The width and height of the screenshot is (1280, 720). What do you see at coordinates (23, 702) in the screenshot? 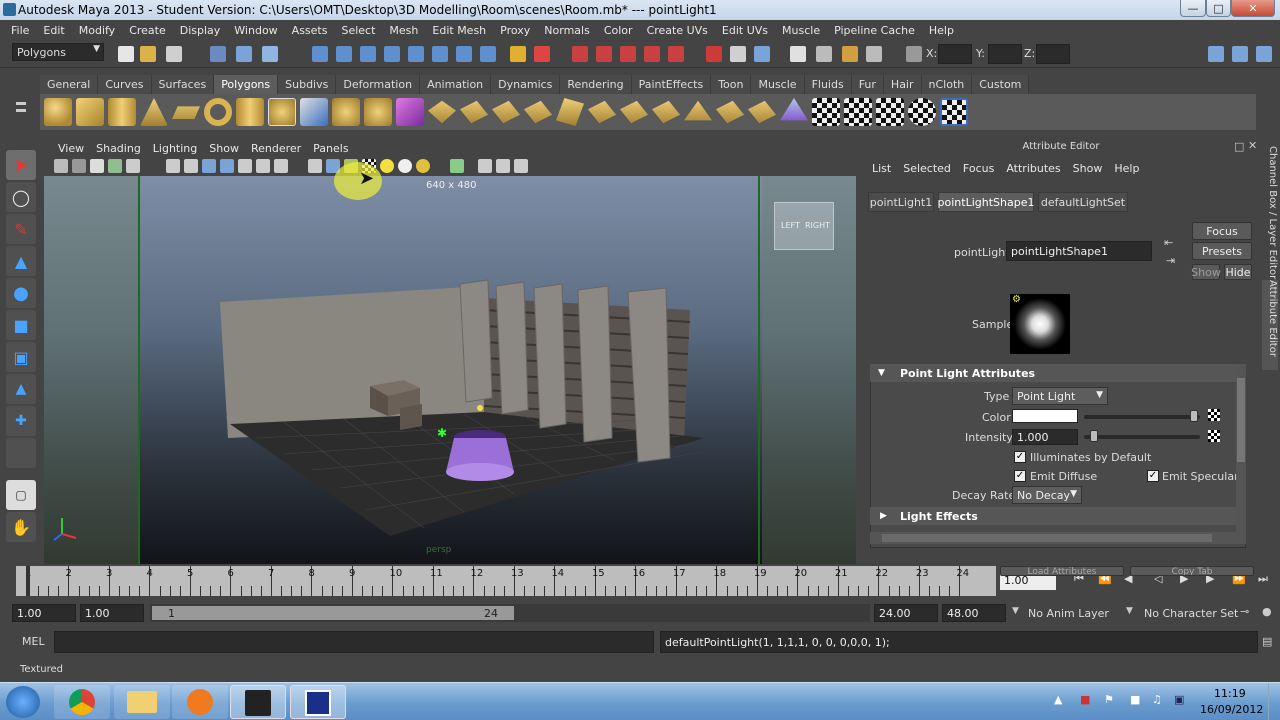
I see `start-button-icon` at bounding box center [23, 702].